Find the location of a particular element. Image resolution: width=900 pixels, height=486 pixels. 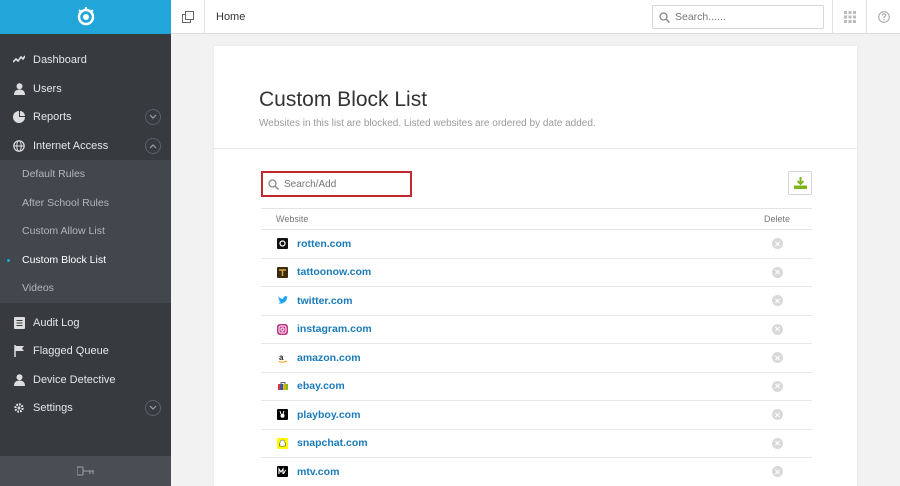

sidebar-item-settings: Settings is located at coordinates (85, 408).